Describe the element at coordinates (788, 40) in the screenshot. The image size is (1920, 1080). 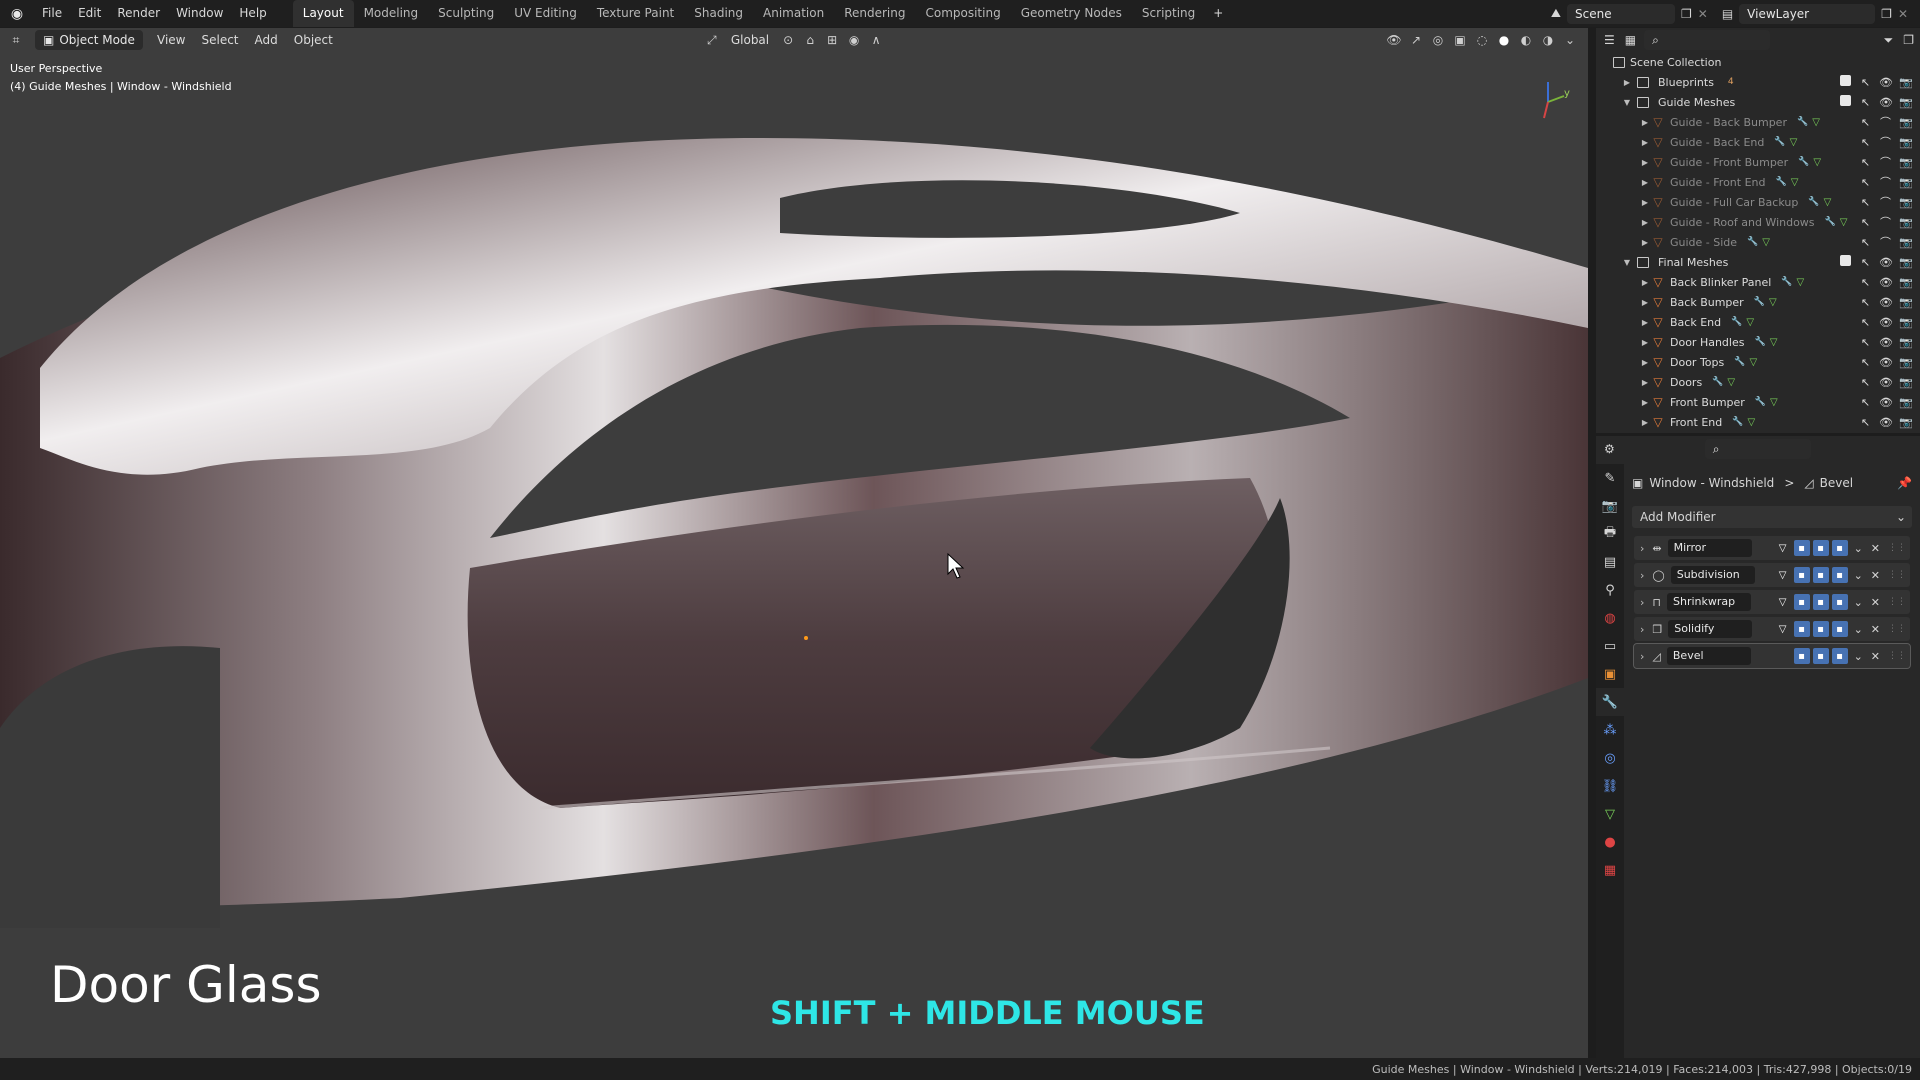
I see `pivot-icon: ⊙` at that location.